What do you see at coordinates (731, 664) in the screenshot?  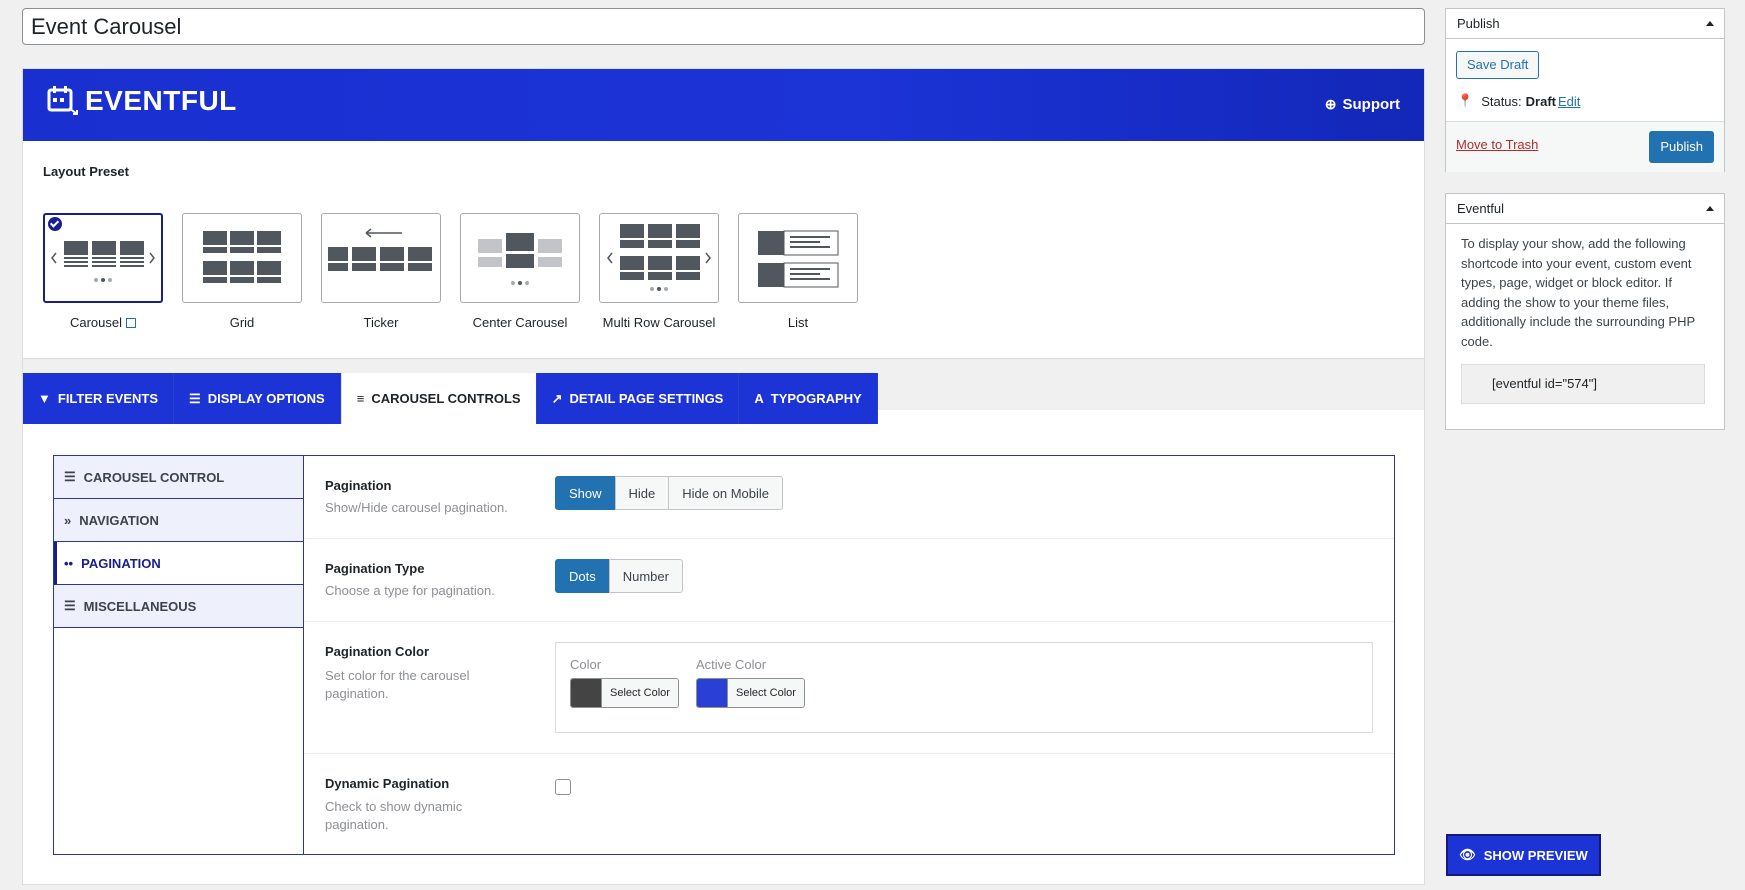 I see `active-color-label: Active Color` at bounding box center [731, 664].